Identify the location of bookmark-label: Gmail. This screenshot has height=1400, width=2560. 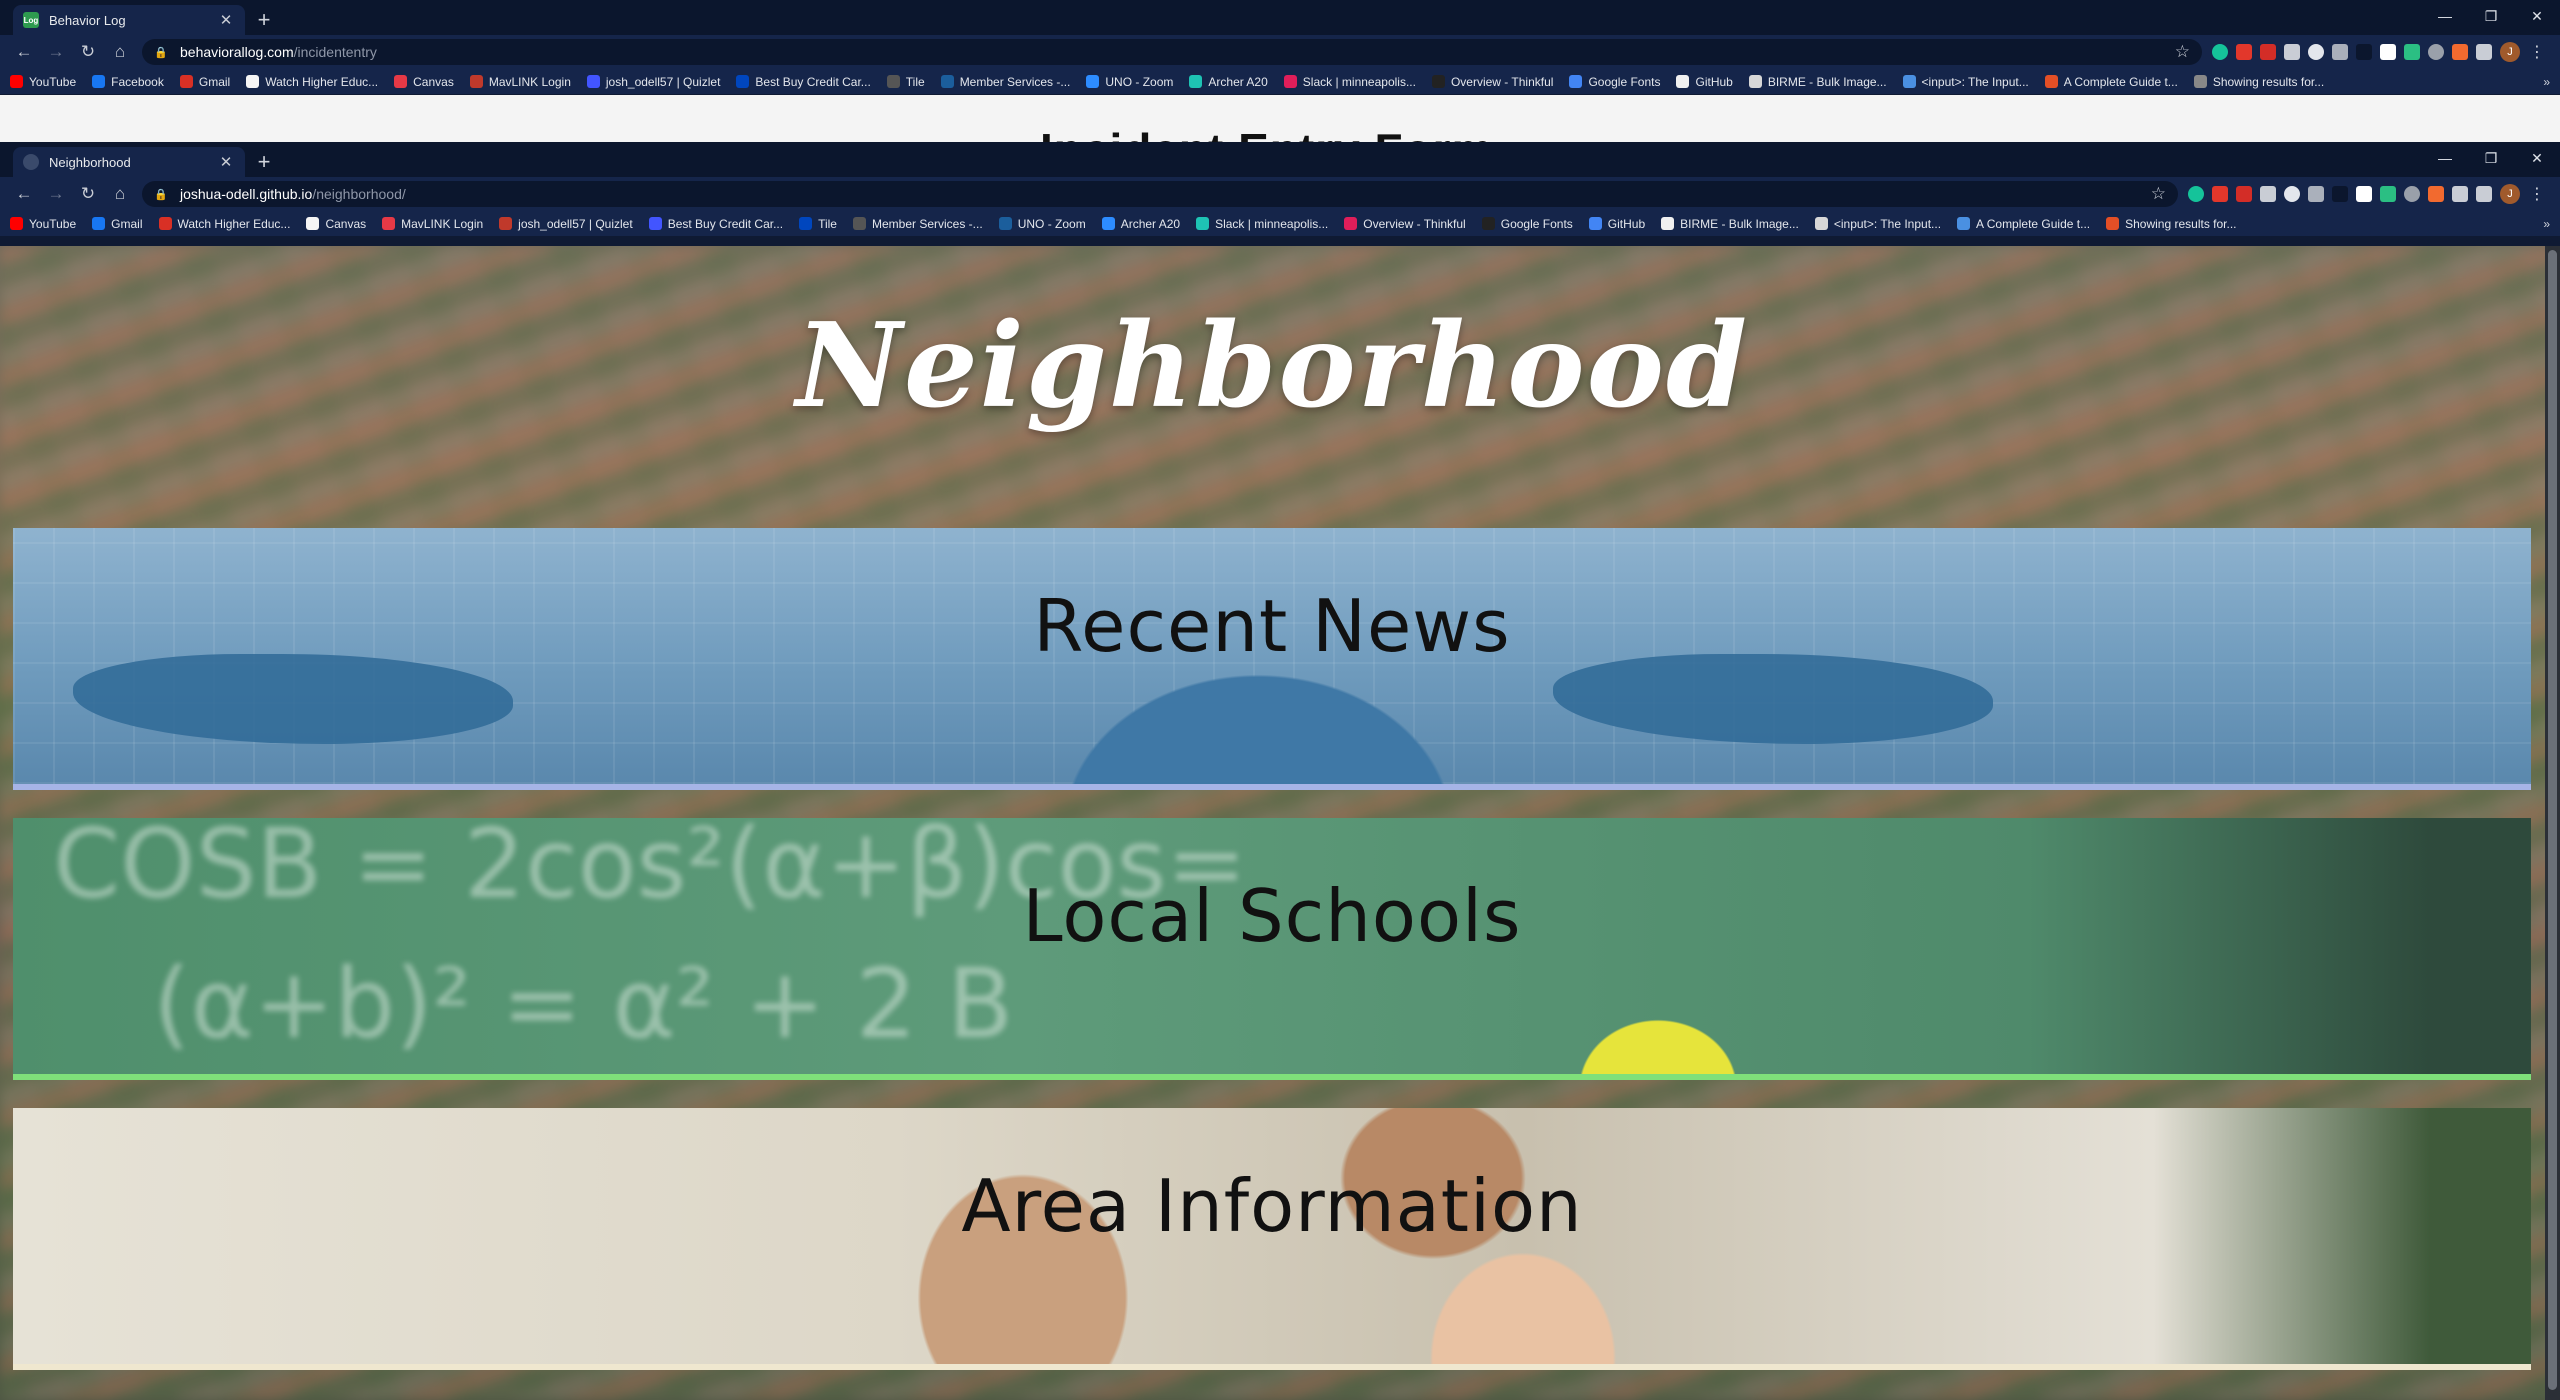
(127, 223).